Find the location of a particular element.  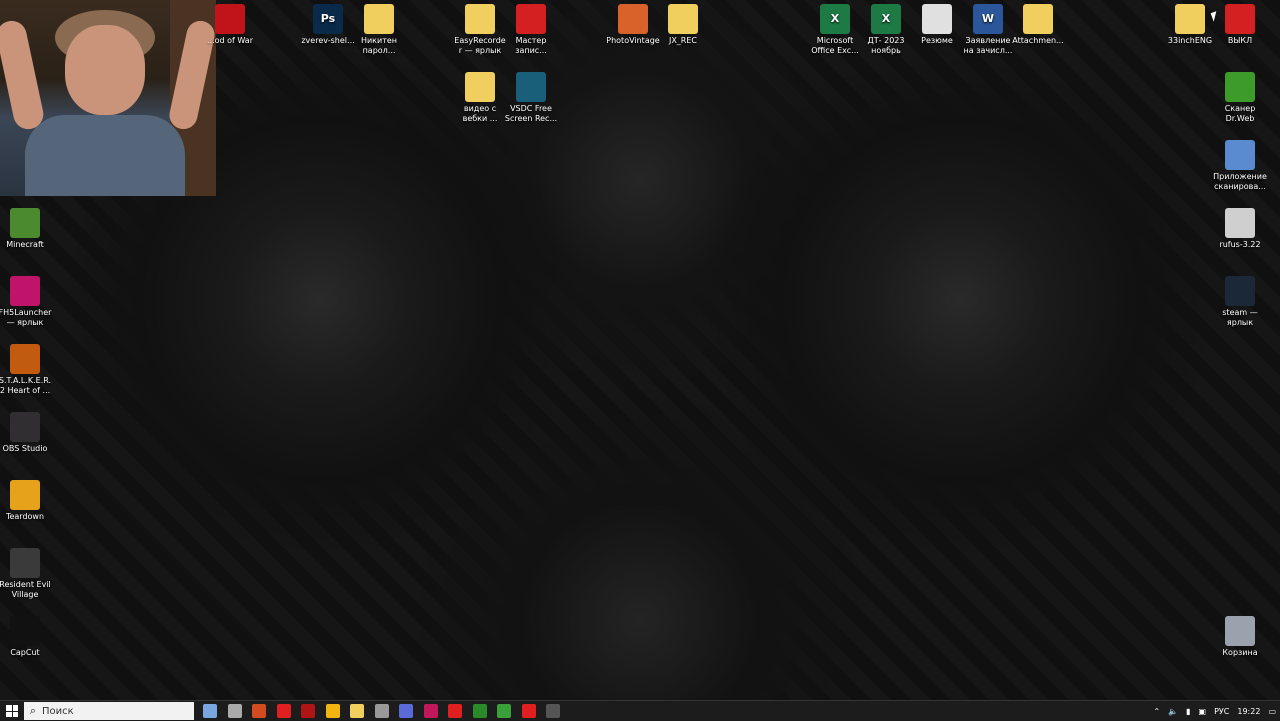

windows-logo-icon is located at coordinates (12, 711).